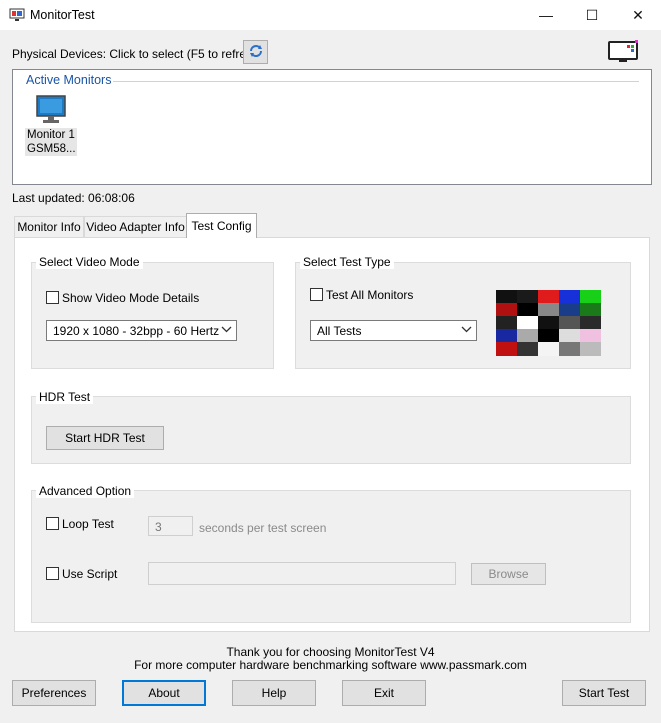 Image resolution: width=661 pixels, height=723 pixels. I want to click on passmark-logo-icon, so click(624, 52).